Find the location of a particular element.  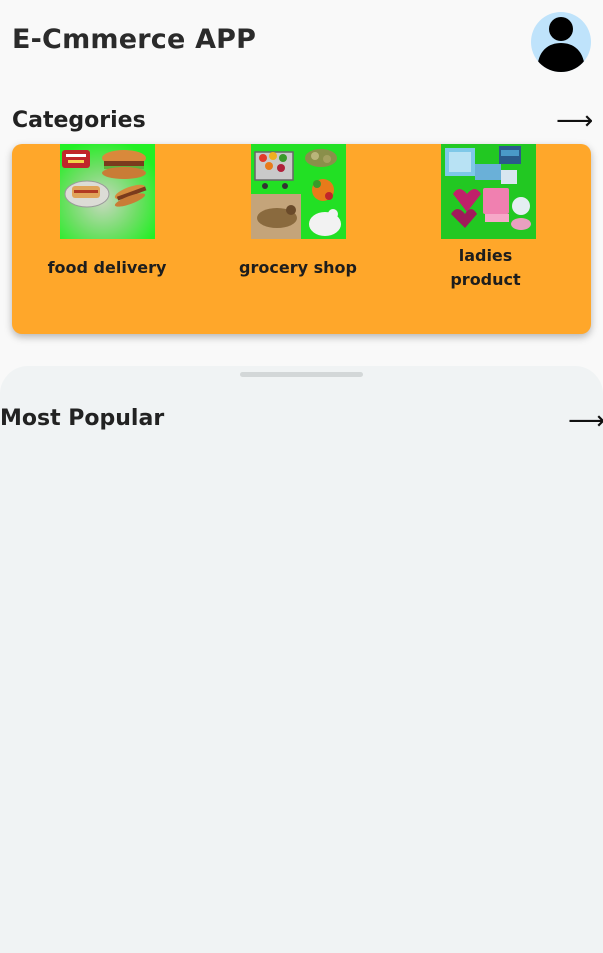

most-popular-title: Most Popular is located at coordinates (82, 418).